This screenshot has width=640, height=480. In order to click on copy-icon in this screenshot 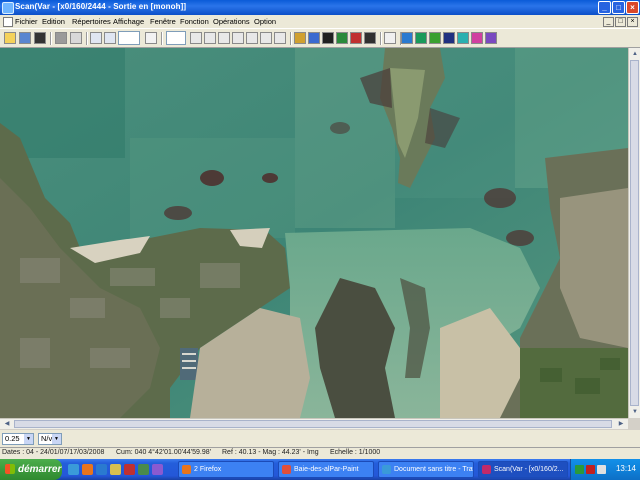, I will do `click(76, 38)`.